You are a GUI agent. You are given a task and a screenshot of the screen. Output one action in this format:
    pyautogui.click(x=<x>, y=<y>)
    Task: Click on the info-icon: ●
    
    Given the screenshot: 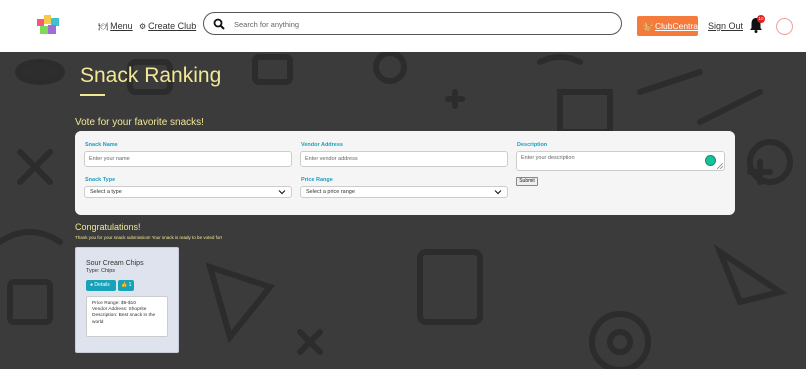 What is the action you would take?
    pyautogui.click(x=92, y=285)
    